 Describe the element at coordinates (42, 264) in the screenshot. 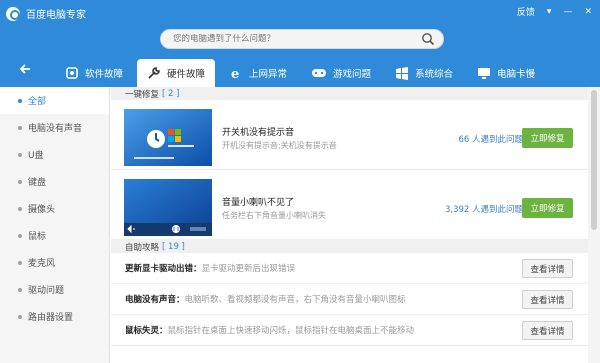

I see `sidebar-item-label: 麦克风` at that location.